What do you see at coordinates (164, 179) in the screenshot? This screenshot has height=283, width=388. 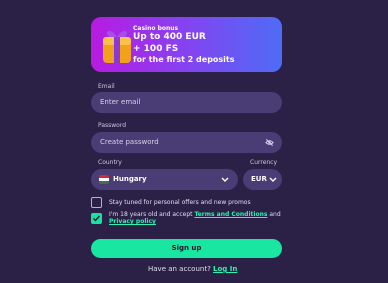 I see `country-select: Hungary` at bounding box center [164, 179].